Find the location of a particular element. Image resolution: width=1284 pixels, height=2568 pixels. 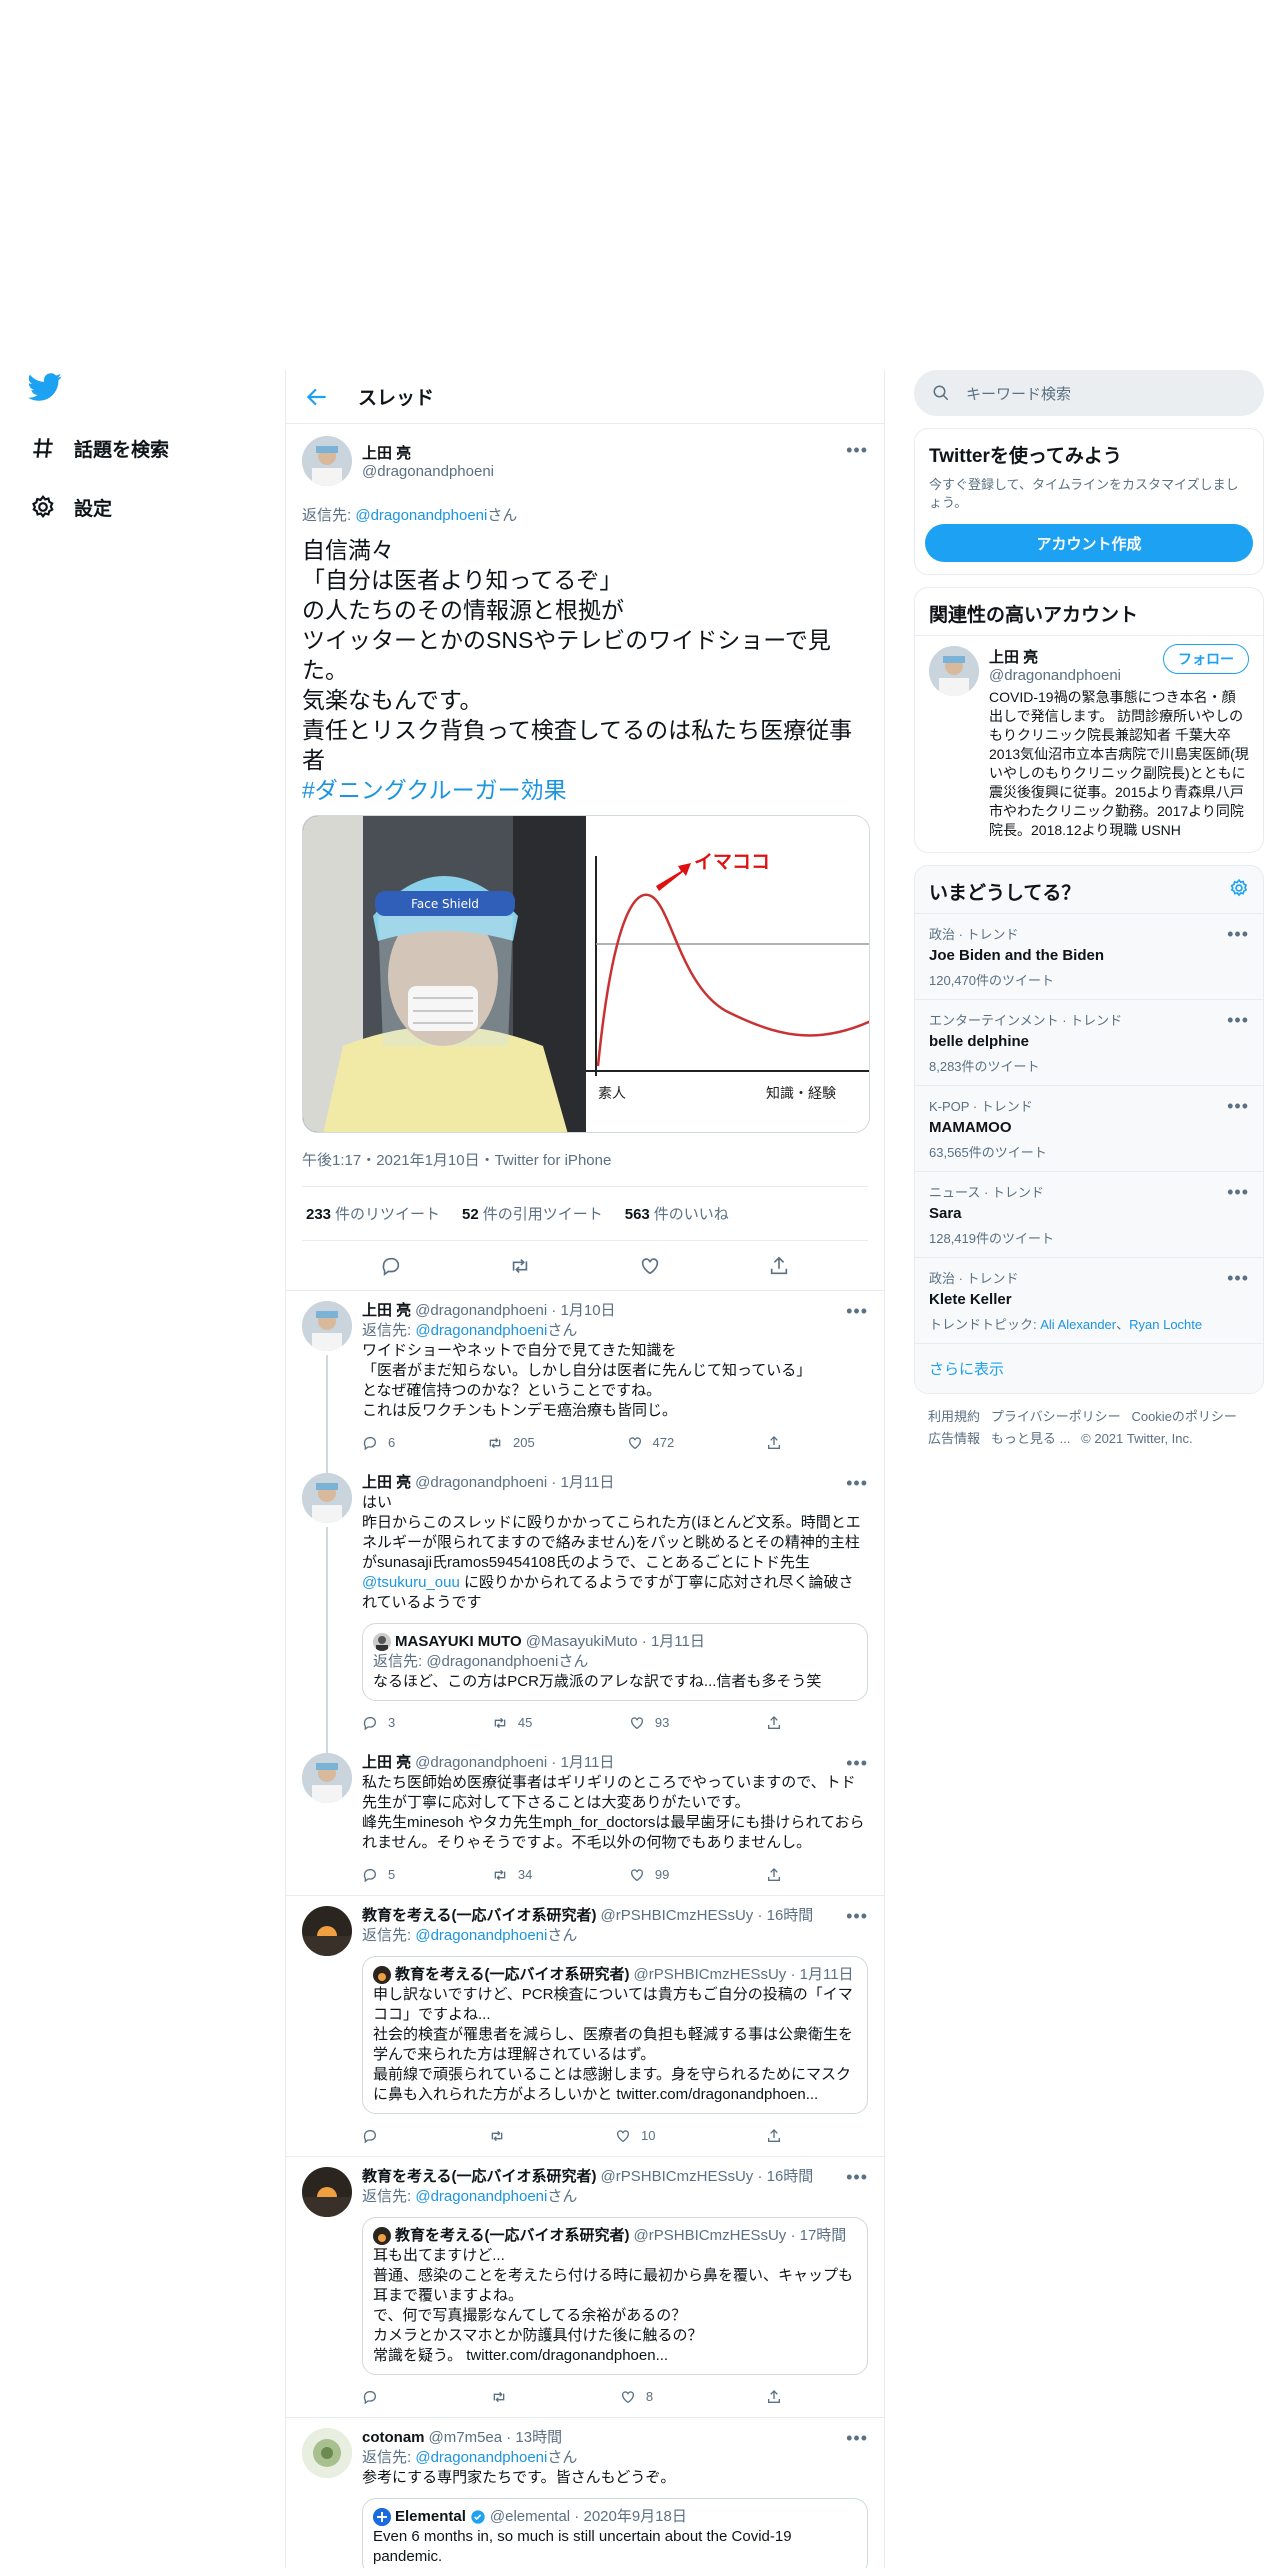

author-handle: @dragonandphoeni · 1月10日 is located at coordinates (515, 1311).